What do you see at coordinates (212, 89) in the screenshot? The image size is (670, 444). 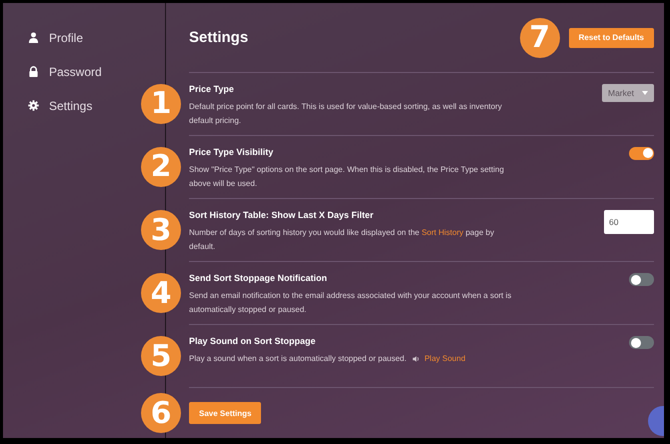 I see `setting-title: Price Type` at bounding box center [212, 89].